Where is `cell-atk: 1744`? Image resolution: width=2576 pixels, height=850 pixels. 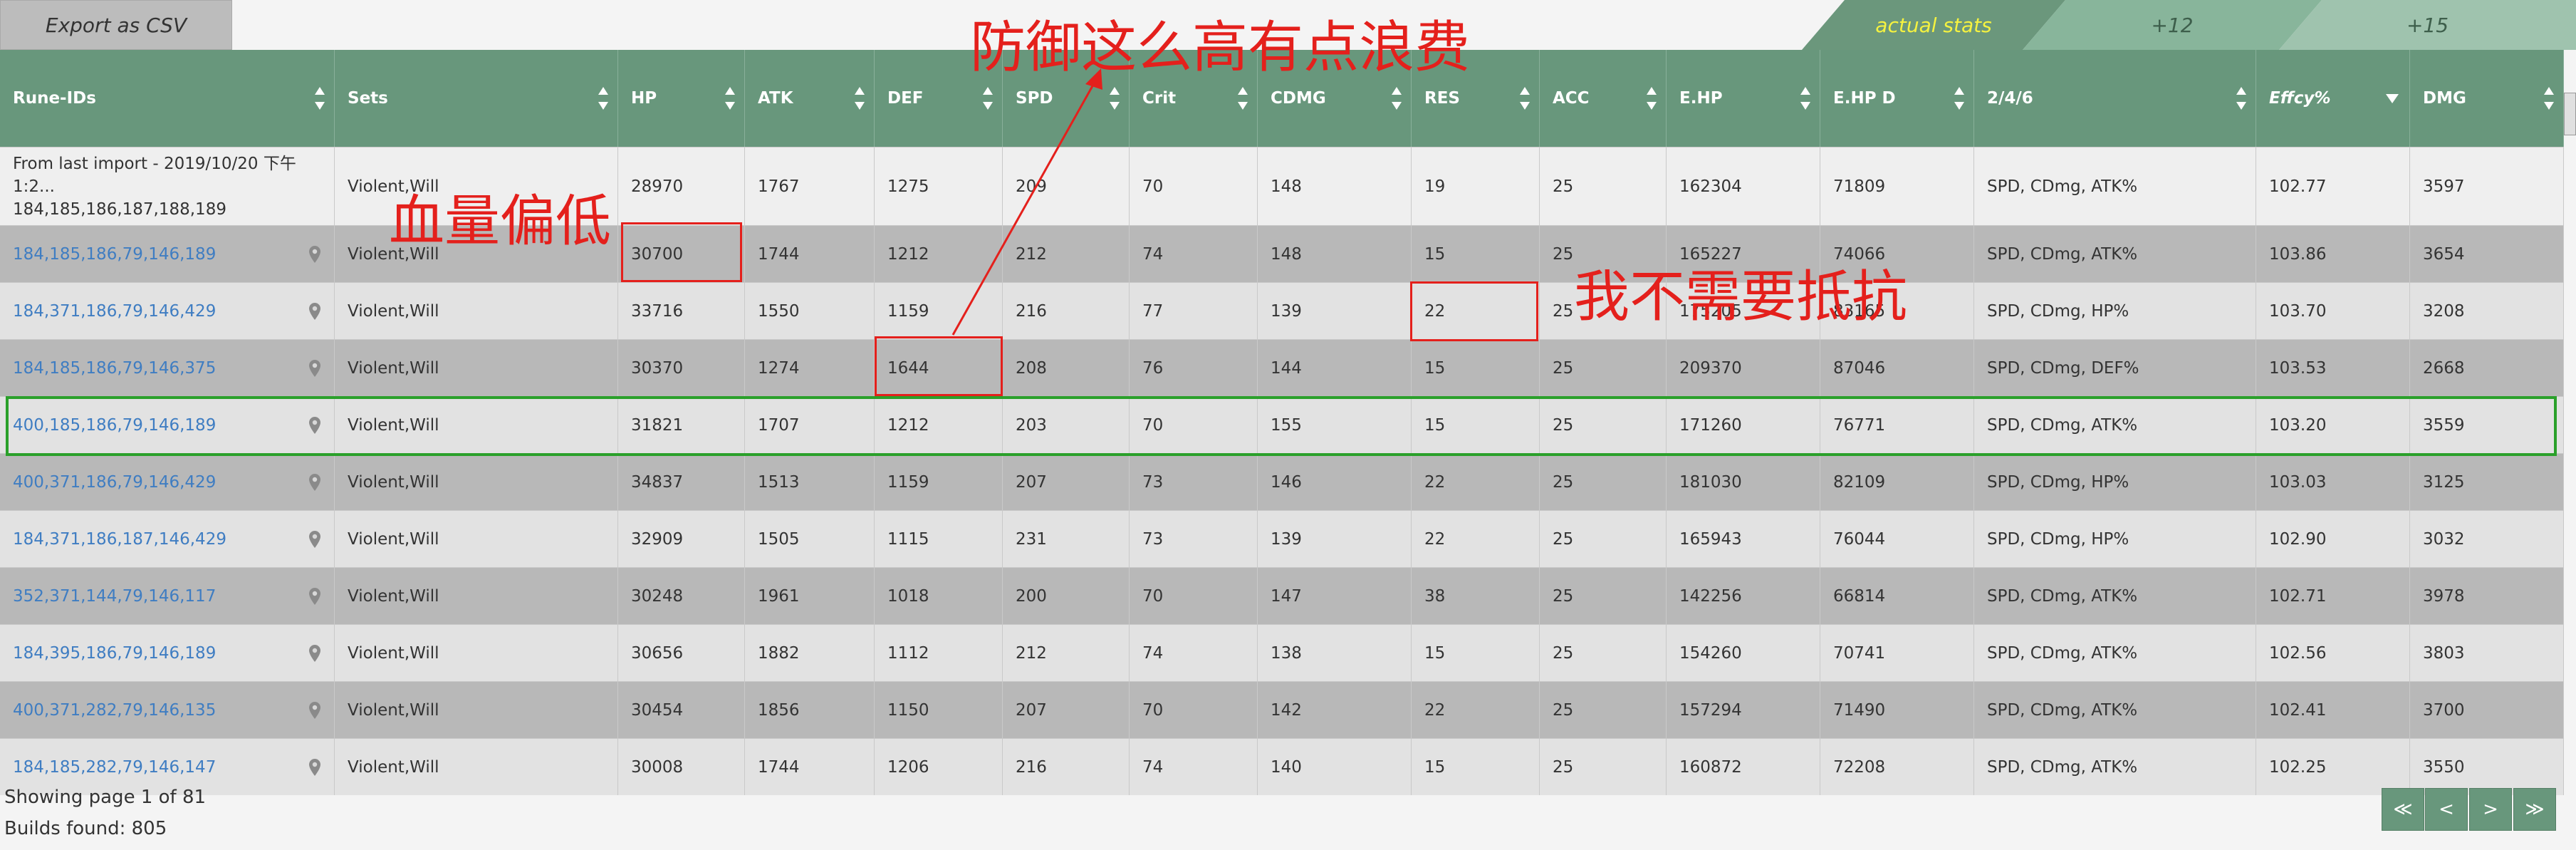 cell-atk: 1744 is located at coordinates (810, 767).